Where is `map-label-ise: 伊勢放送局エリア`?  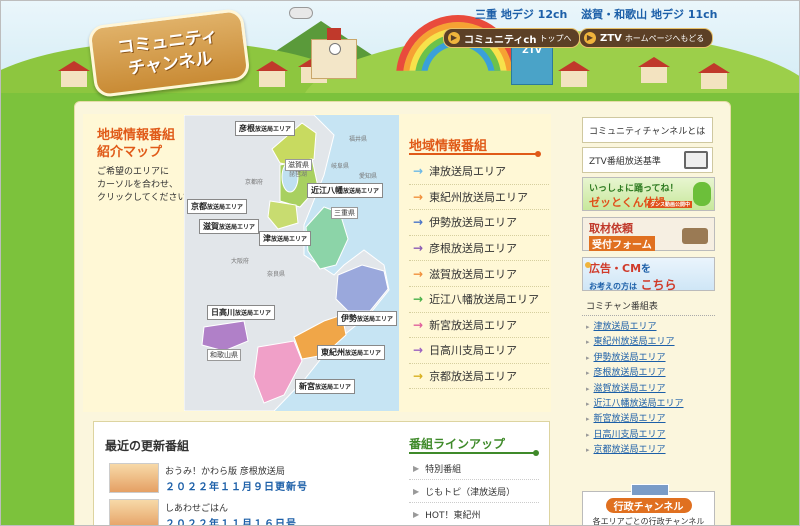
map-label-ise: 伊勢放送局エリア is located at coordinates (367, 318).